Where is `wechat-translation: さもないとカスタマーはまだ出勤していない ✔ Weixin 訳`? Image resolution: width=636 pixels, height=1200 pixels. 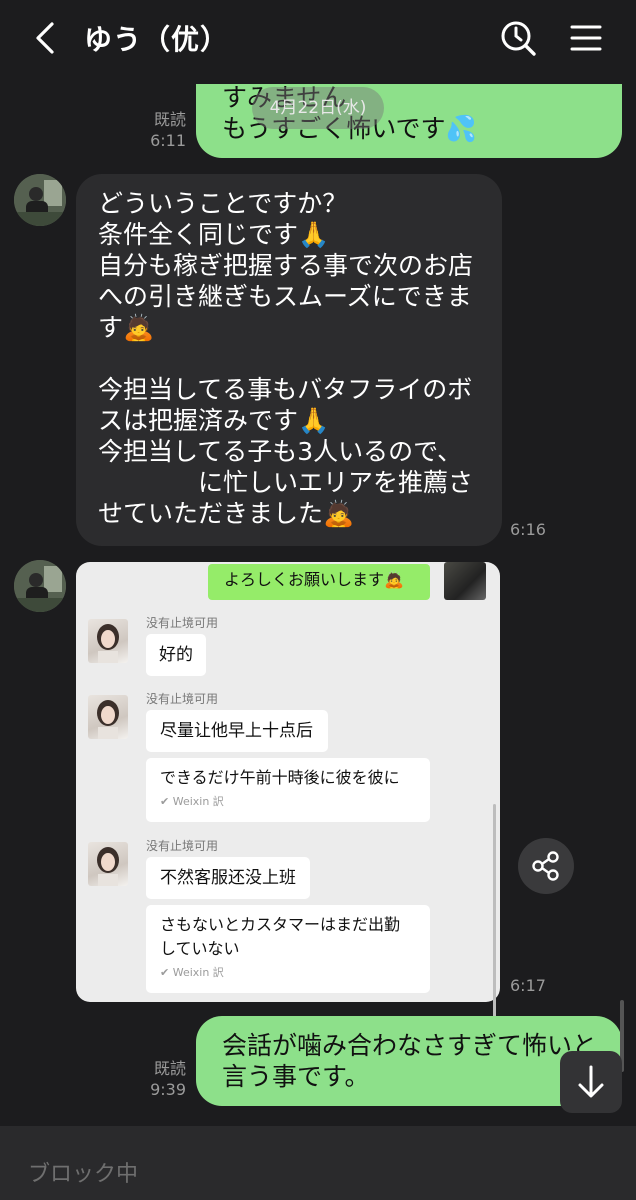
wechat-translation: さもないとカスタマーはまだ出勤していない ✔ Weixin 訳 is located at coordinates (288, 949).